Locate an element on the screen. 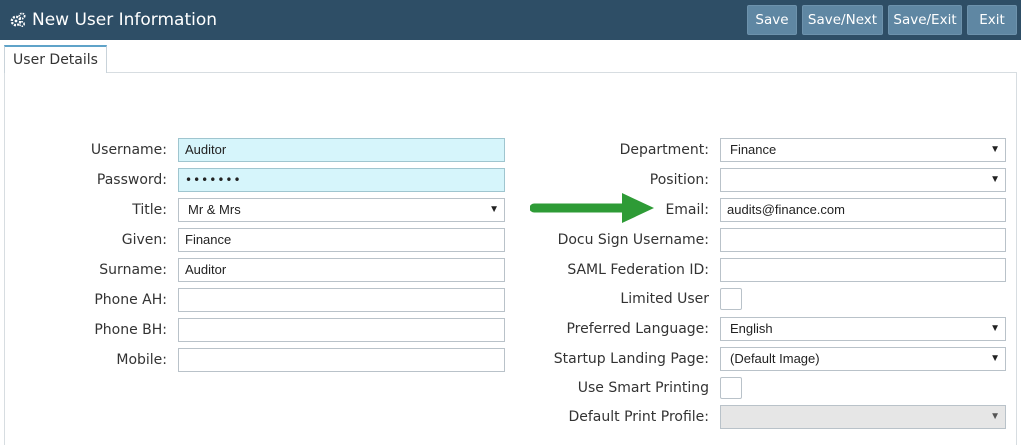 The image size is (1021, 445). preferred-language-select: English ▼ is located at coordinates (863, 329).